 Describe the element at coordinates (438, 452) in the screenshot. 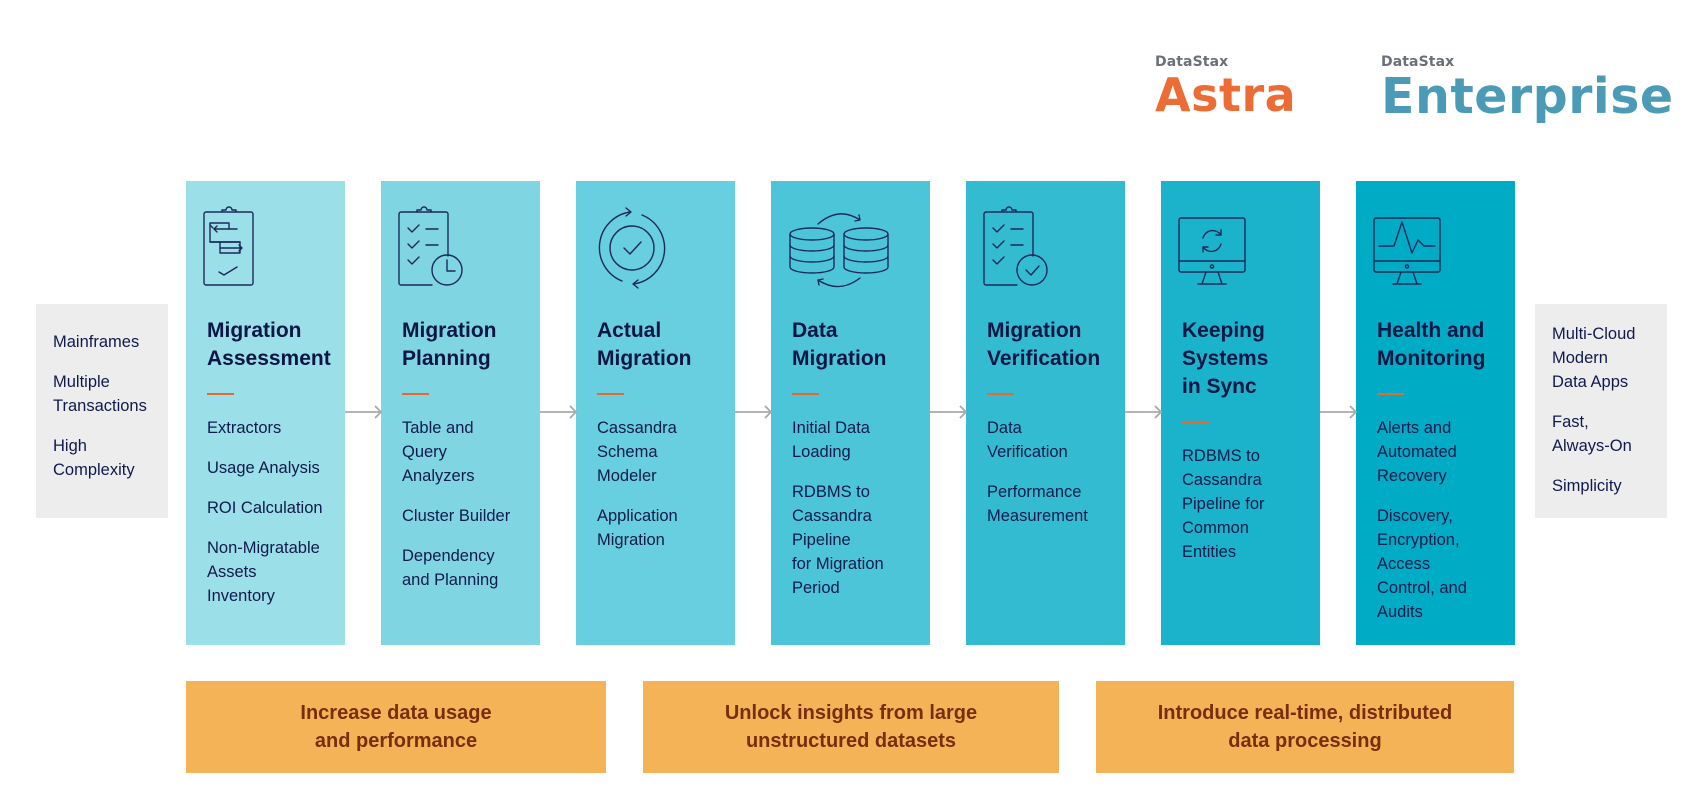

I see `stage-item: Table and Query Analyzers` at that location.